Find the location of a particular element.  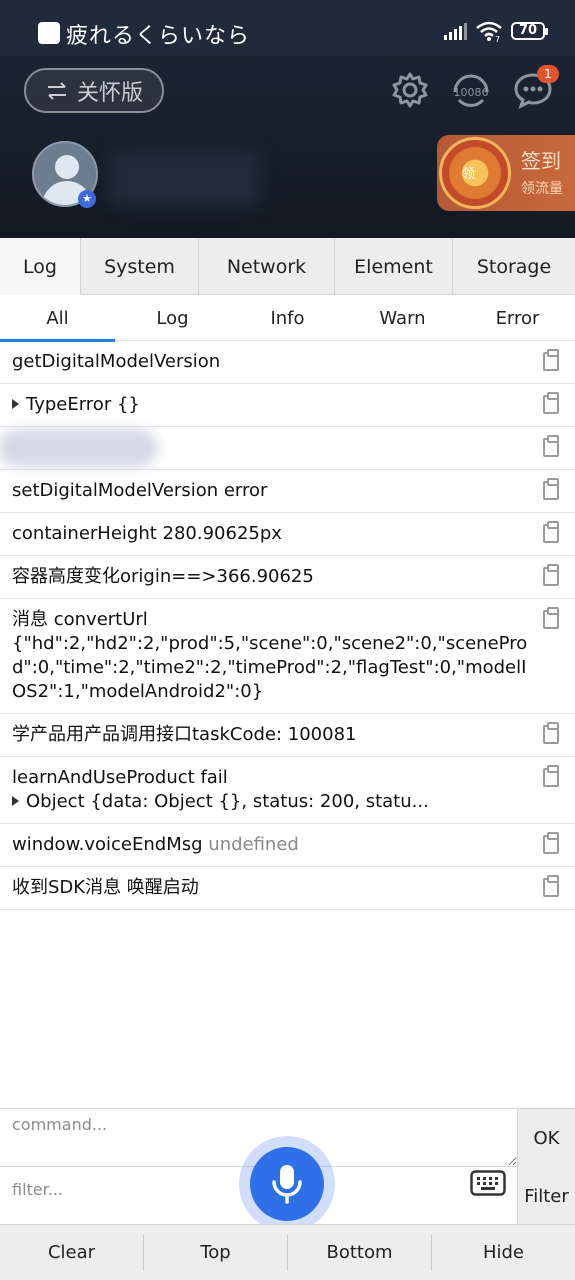

log-row: window.voiceEndMsg undefined is located at coordinates (287, 845).